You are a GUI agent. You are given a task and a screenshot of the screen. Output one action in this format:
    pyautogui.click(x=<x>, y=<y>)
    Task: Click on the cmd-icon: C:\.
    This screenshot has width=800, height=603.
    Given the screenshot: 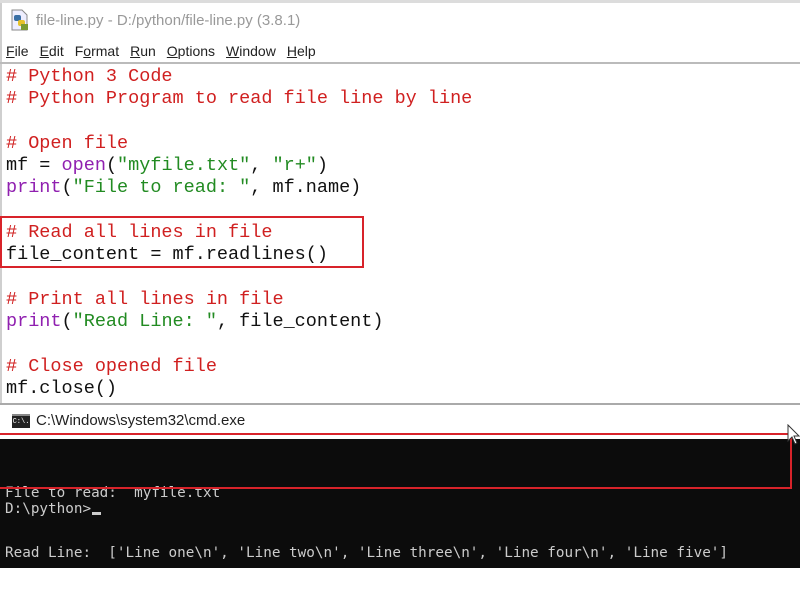 What is the action you would take?
    pyautogui.click(x=21, y=420)
    